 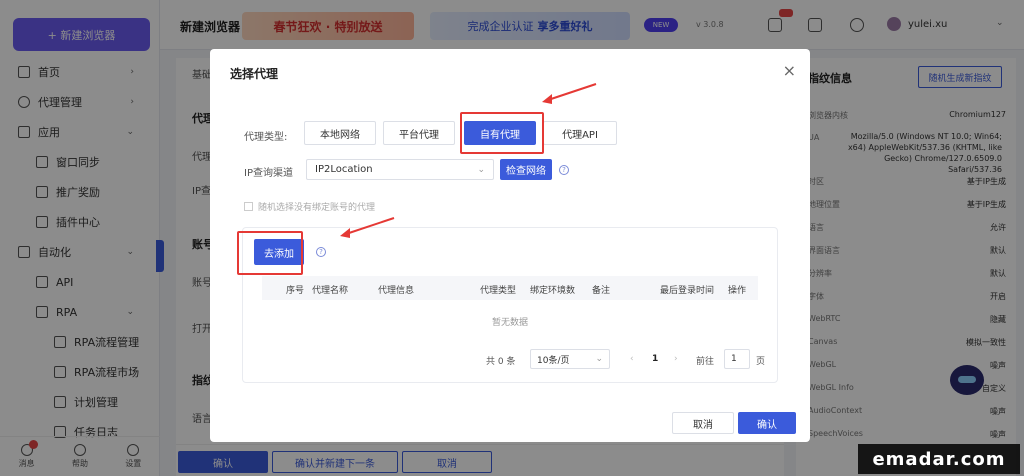 What do you see at coordinates (268, 173) in the screenshot?
I see `ip-channel-label: IP查询渠道` at bounding box center [268, 173].